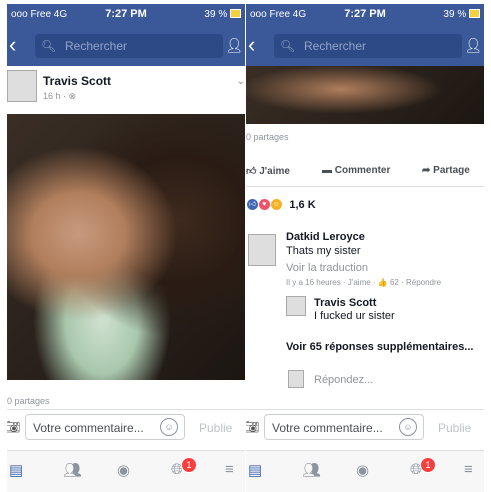  I want to click on comment-icon: ▬, so click(327, 170).